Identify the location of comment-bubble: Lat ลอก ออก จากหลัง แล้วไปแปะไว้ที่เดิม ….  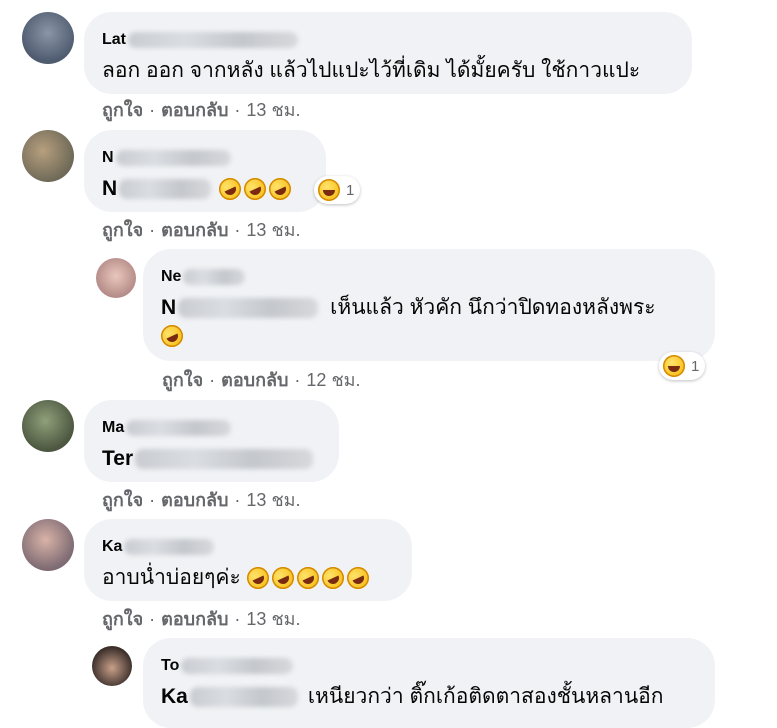
(388, 53).